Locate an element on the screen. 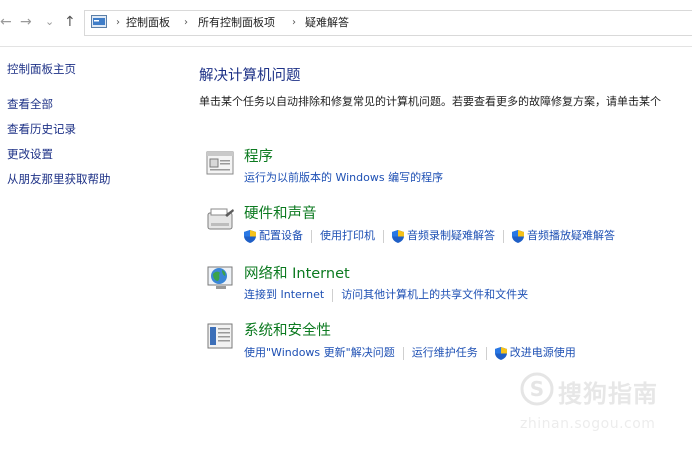  sogou-logo-icon: S is located at coordinates (537, 389).